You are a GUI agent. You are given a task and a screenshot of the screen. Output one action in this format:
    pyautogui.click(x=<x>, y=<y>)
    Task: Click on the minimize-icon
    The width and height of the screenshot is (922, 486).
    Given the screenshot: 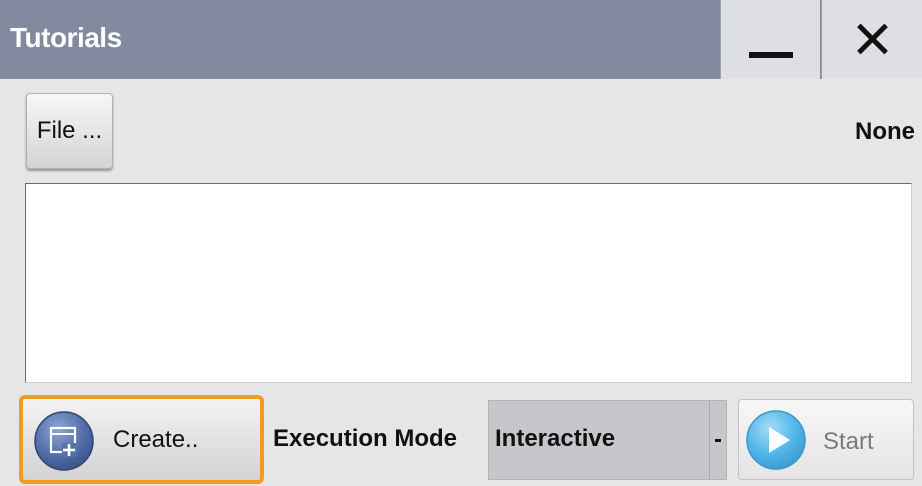 What is the action you would take?
    pyautogui.click(x=771, y=55)
    